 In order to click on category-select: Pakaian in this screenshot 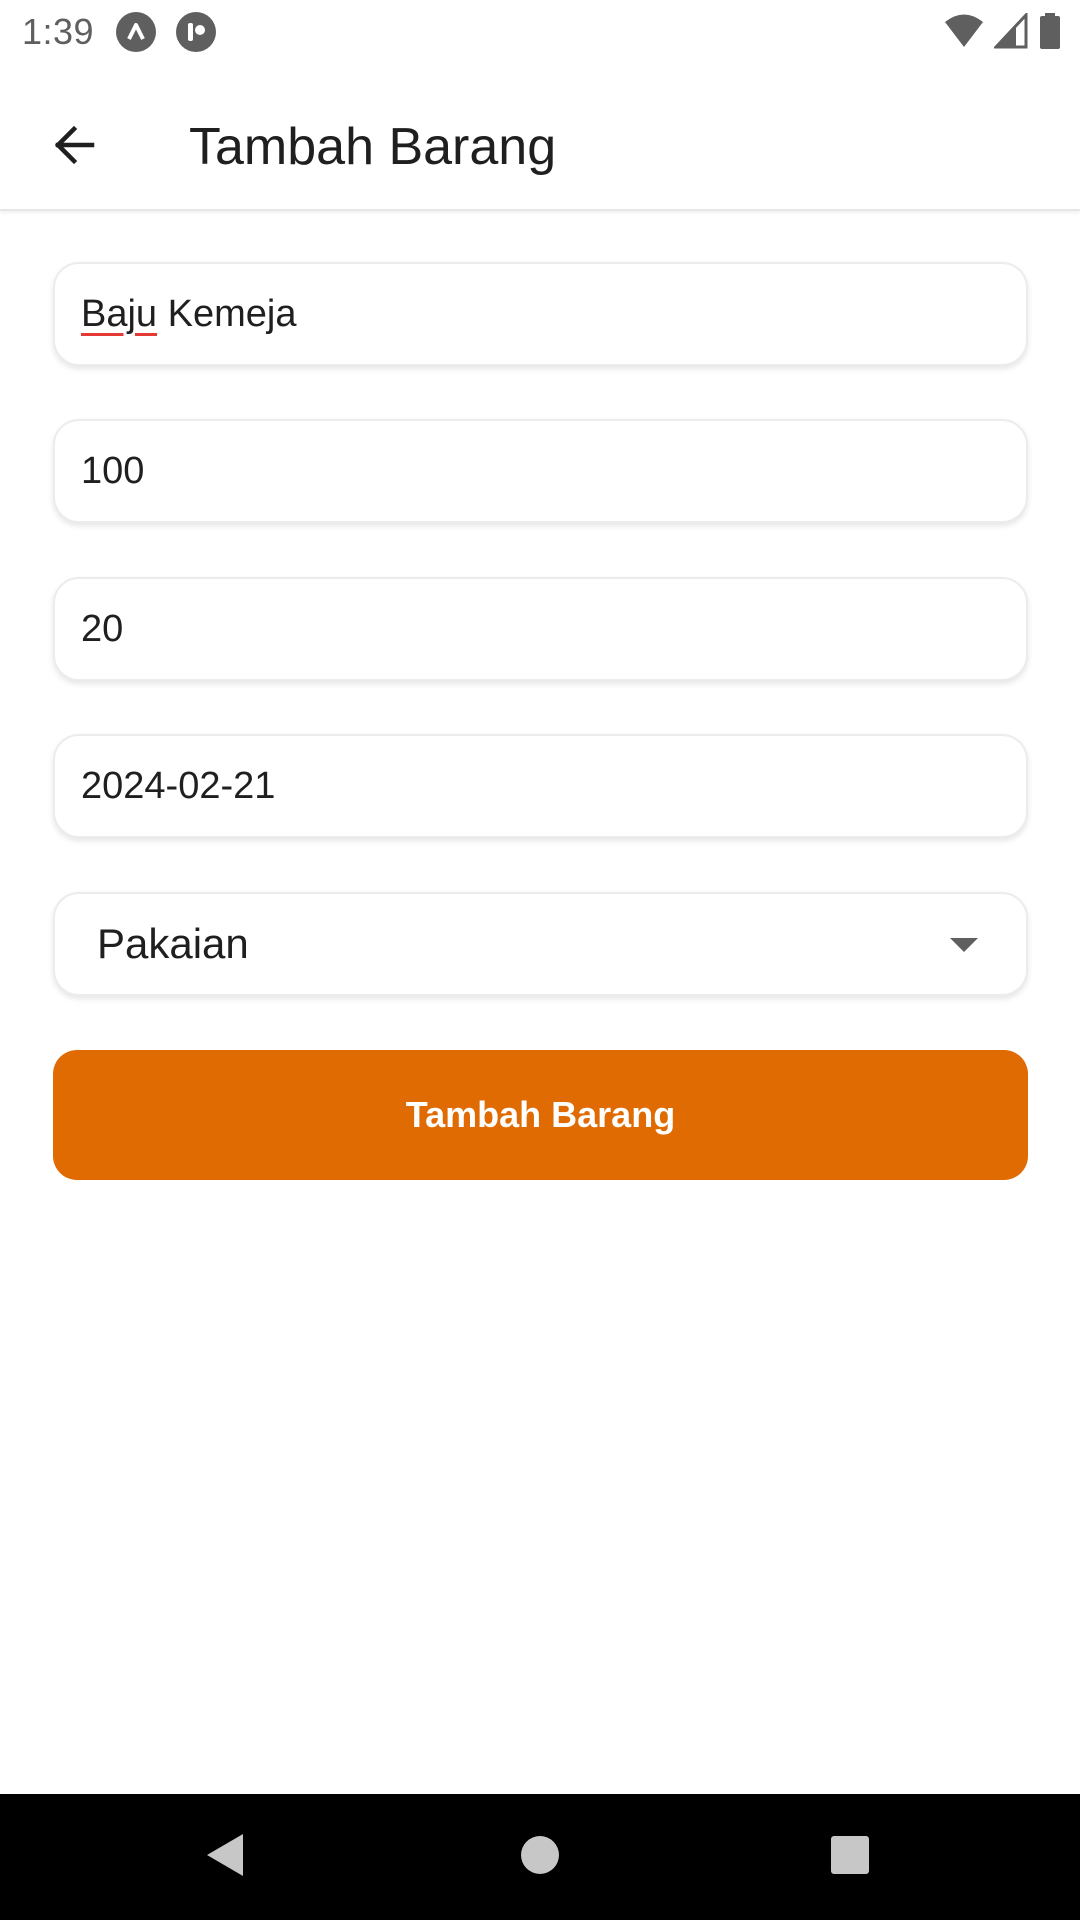, I will do `click(540, 944)`.